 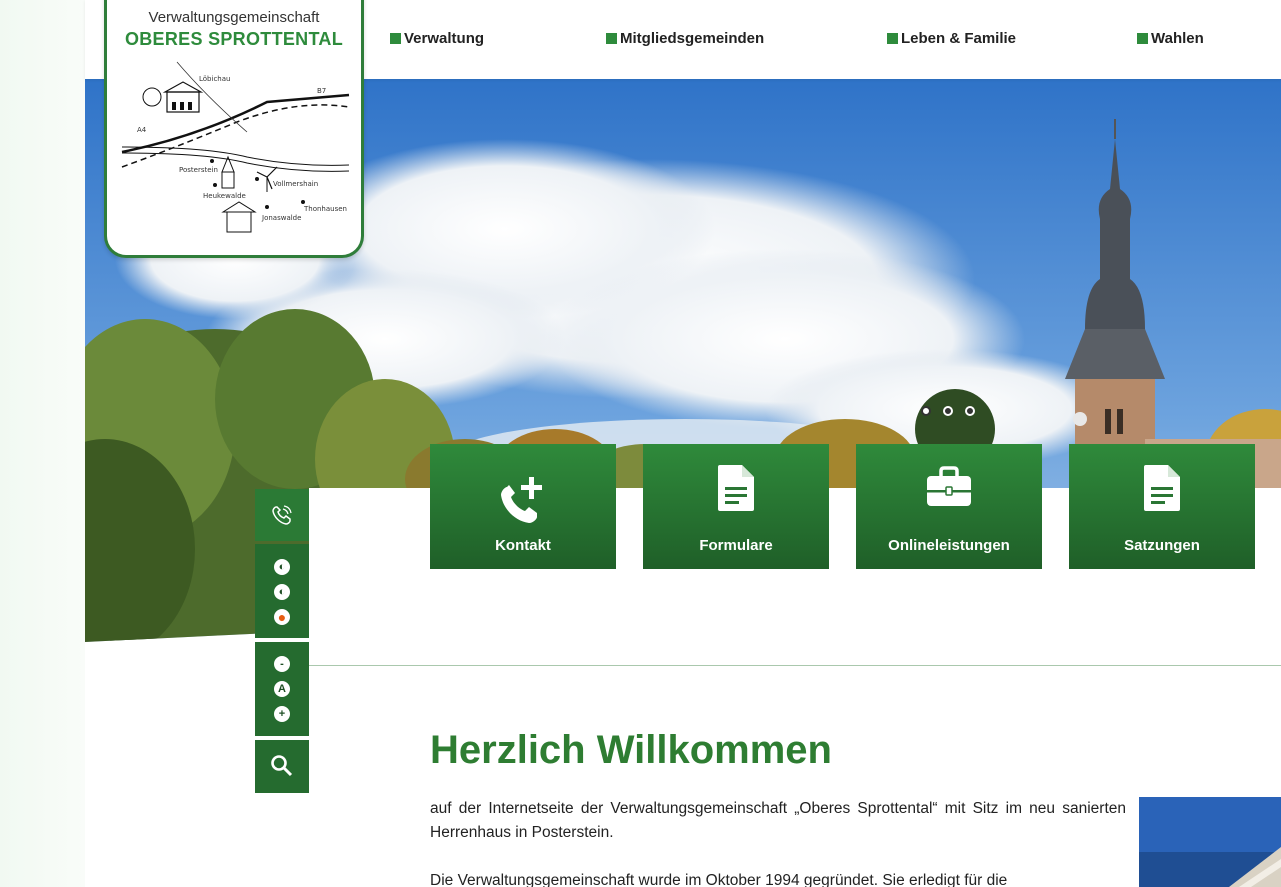 What do you see at coordinates (692, 38) in the screenshot?
I see `nav-item-label: Mitgliedsgemeinden` at bounding box center [692, 38].